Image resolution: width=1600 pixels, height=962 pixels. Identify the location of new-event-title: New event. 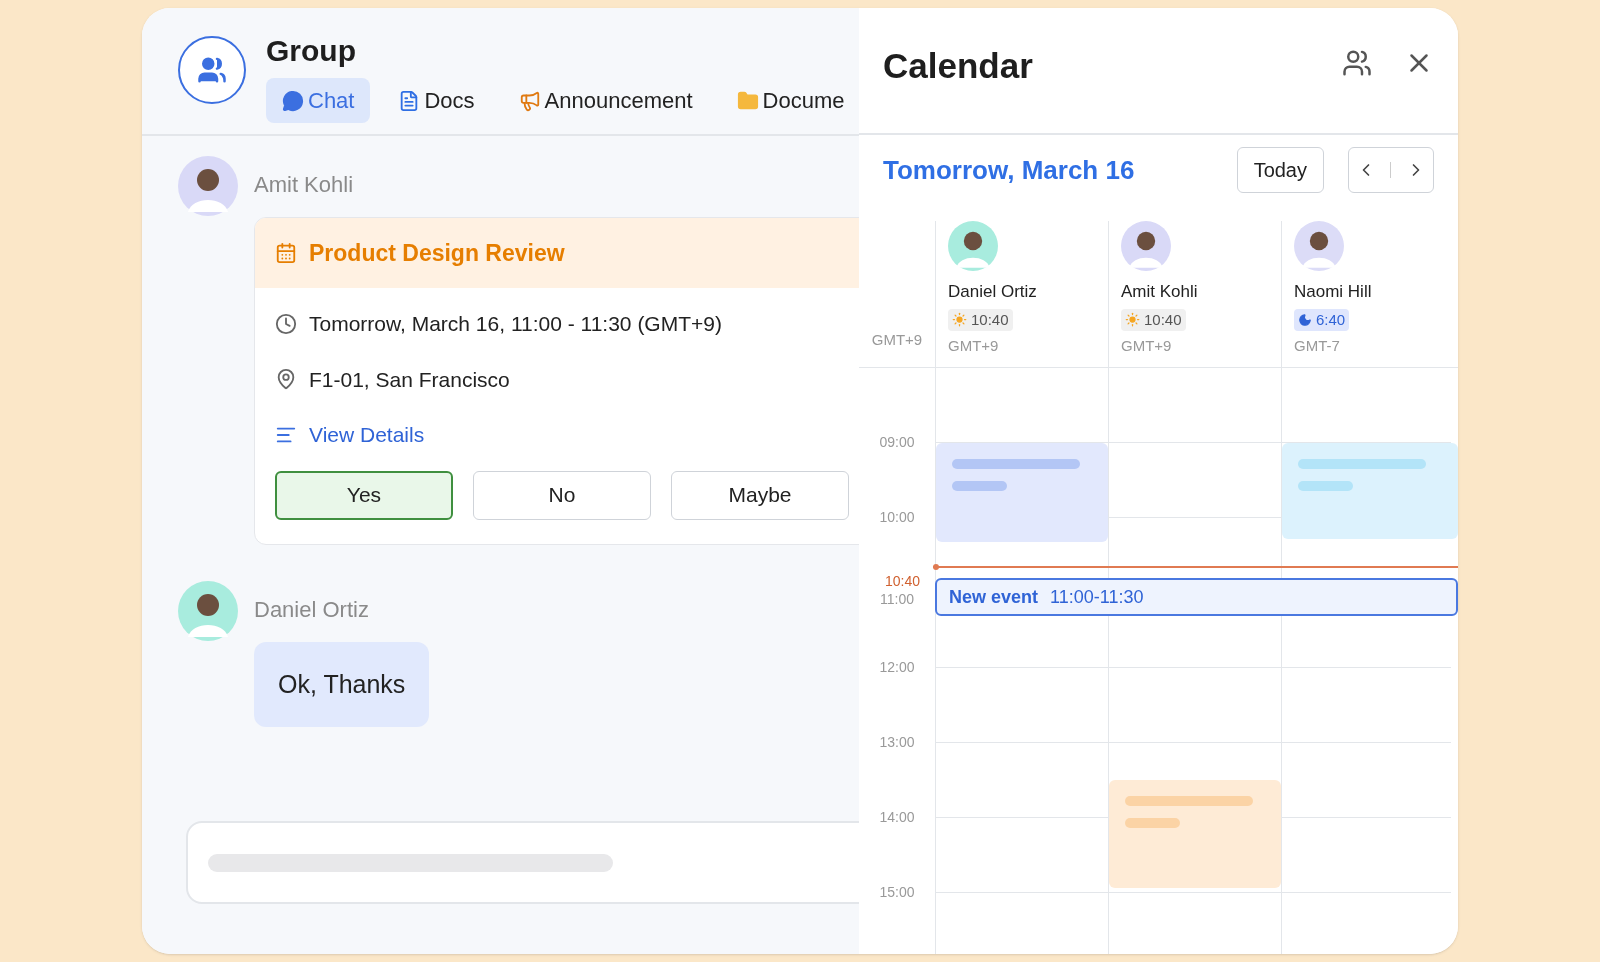
(994, 597).